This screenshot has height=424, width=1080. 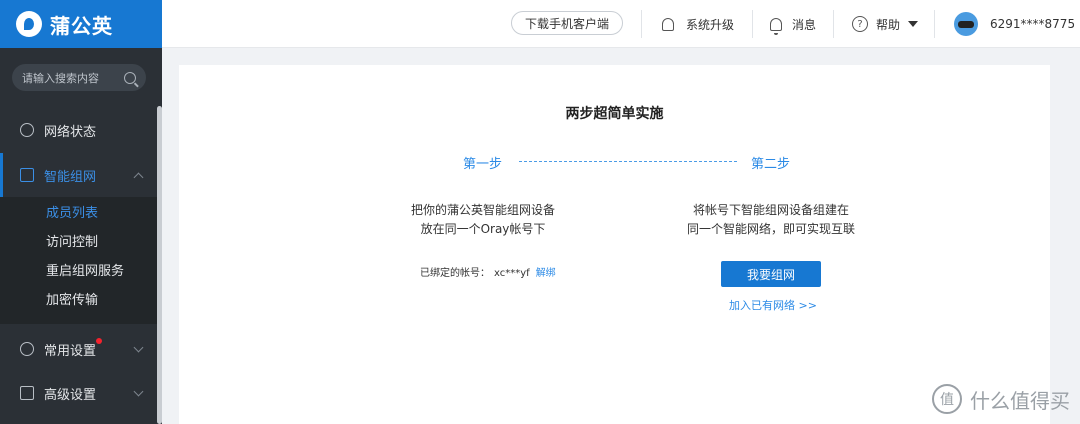 I want to click on bound-account: 已绑定的帐号： xc***yf 解绑, so click(x=488, y=271).